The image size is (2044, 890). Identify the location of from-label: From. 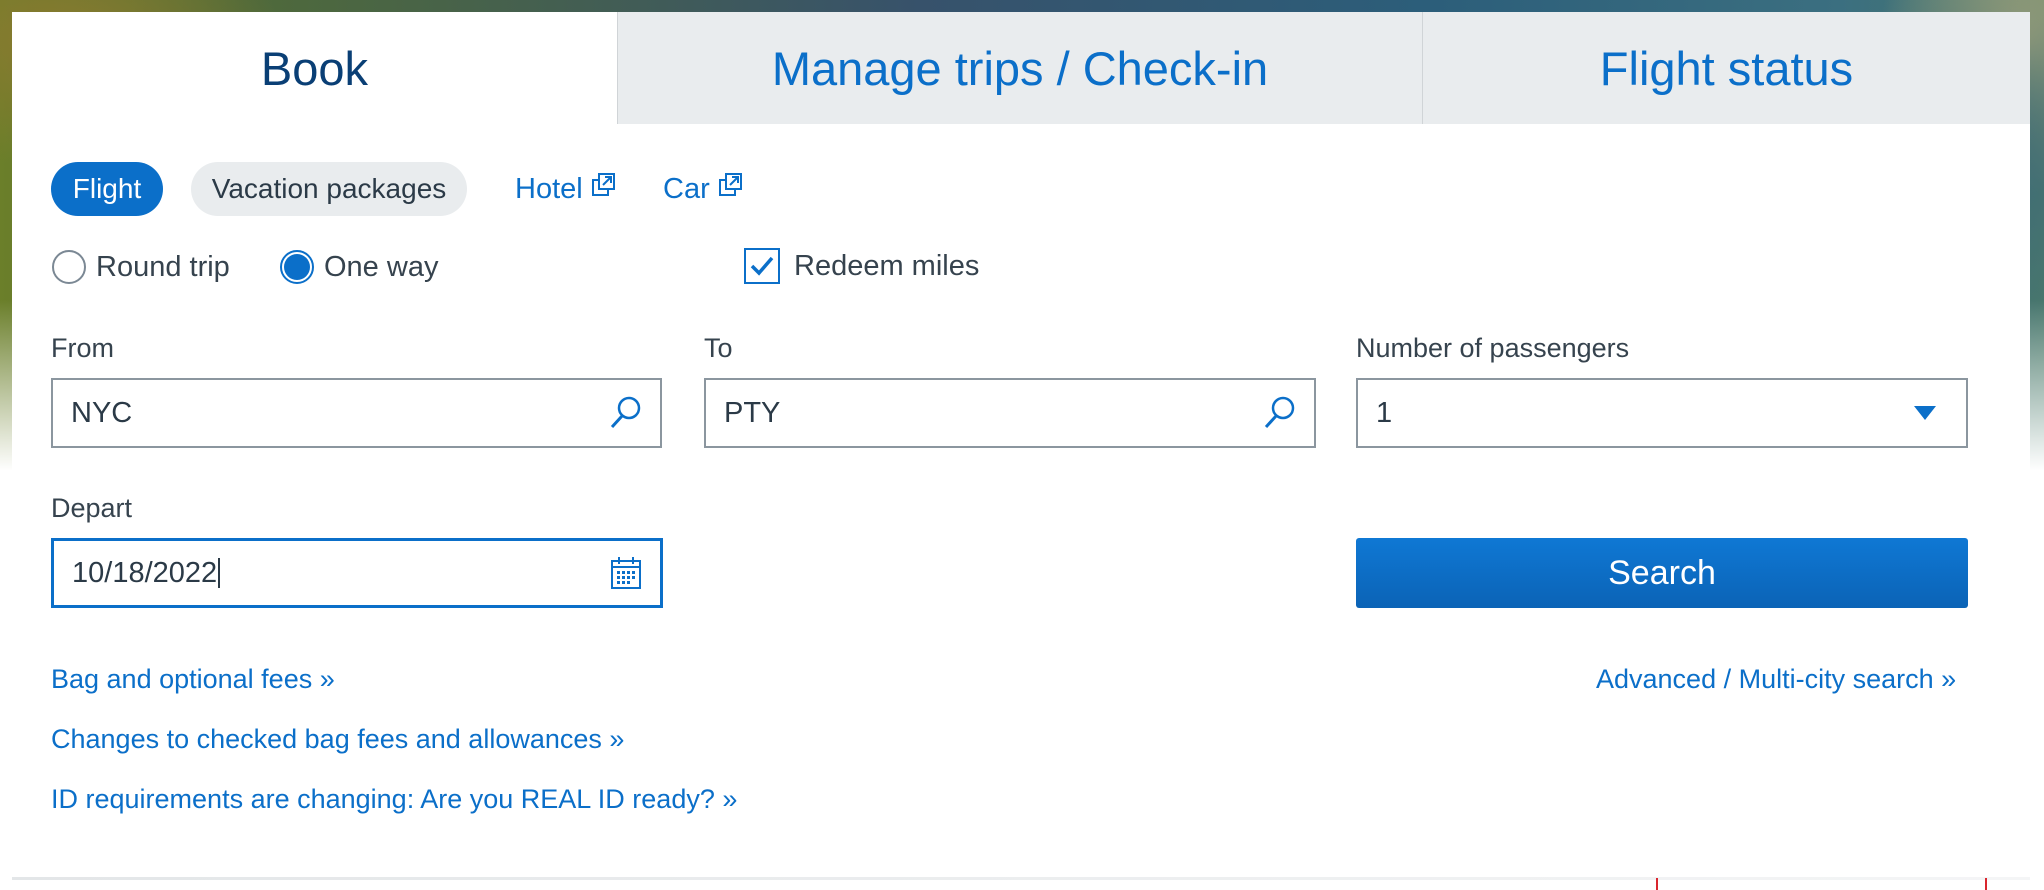
(82, 348).